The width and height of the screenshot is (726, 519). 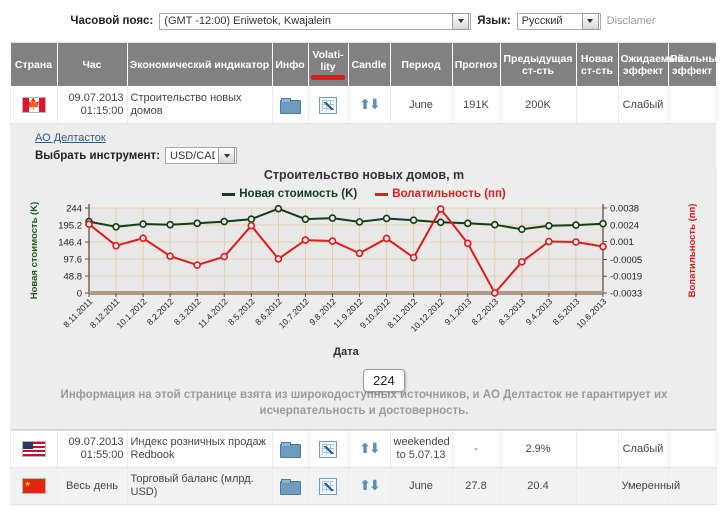 What do you see at coordinates (538, 105) in the screenshot?
I see `cell-previous: 200K` at bounding box center [538, 105].